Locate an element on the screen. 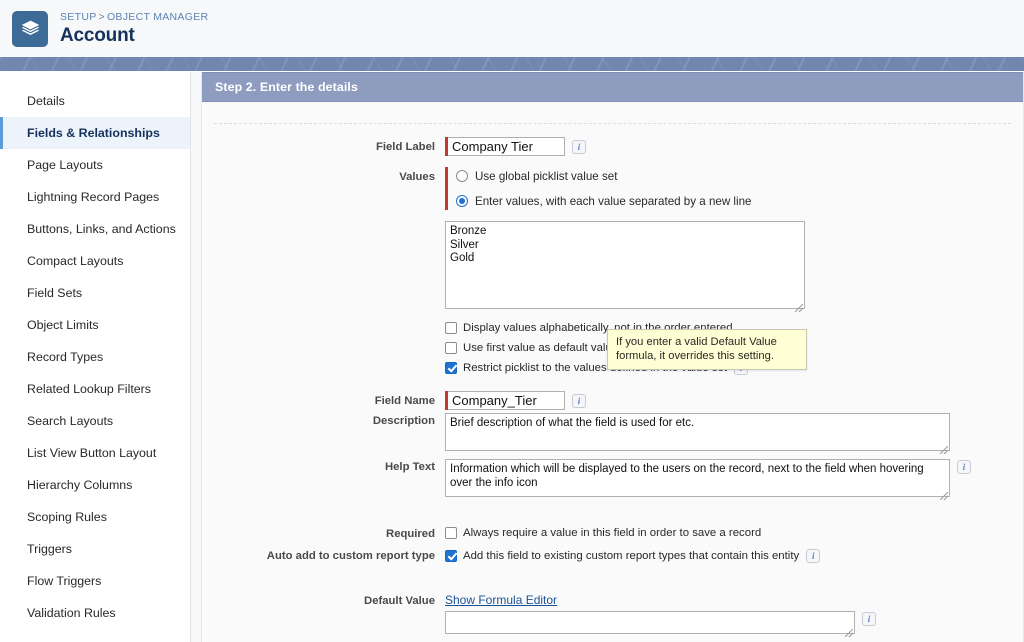 The width and height of the screenshot is (1024, 642). checkbox-display-alphabetically-box is located at coordinates (451, 328).